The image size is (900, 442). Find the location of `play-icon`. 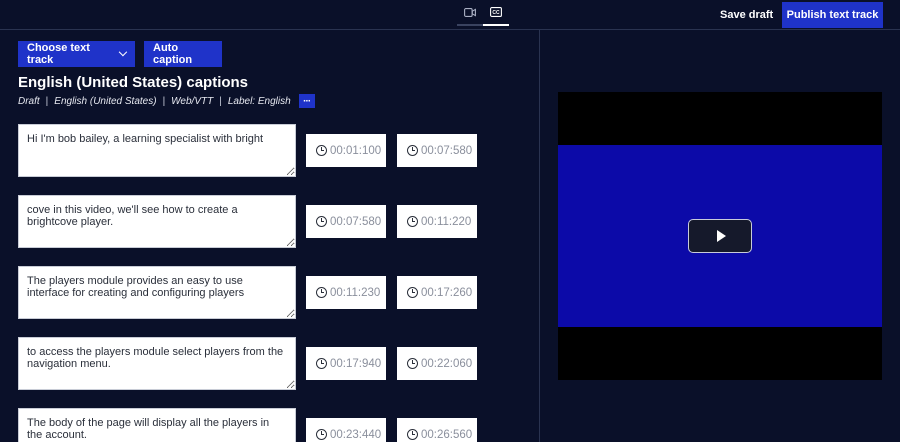

play-icon is located at coordinates (721, 236).